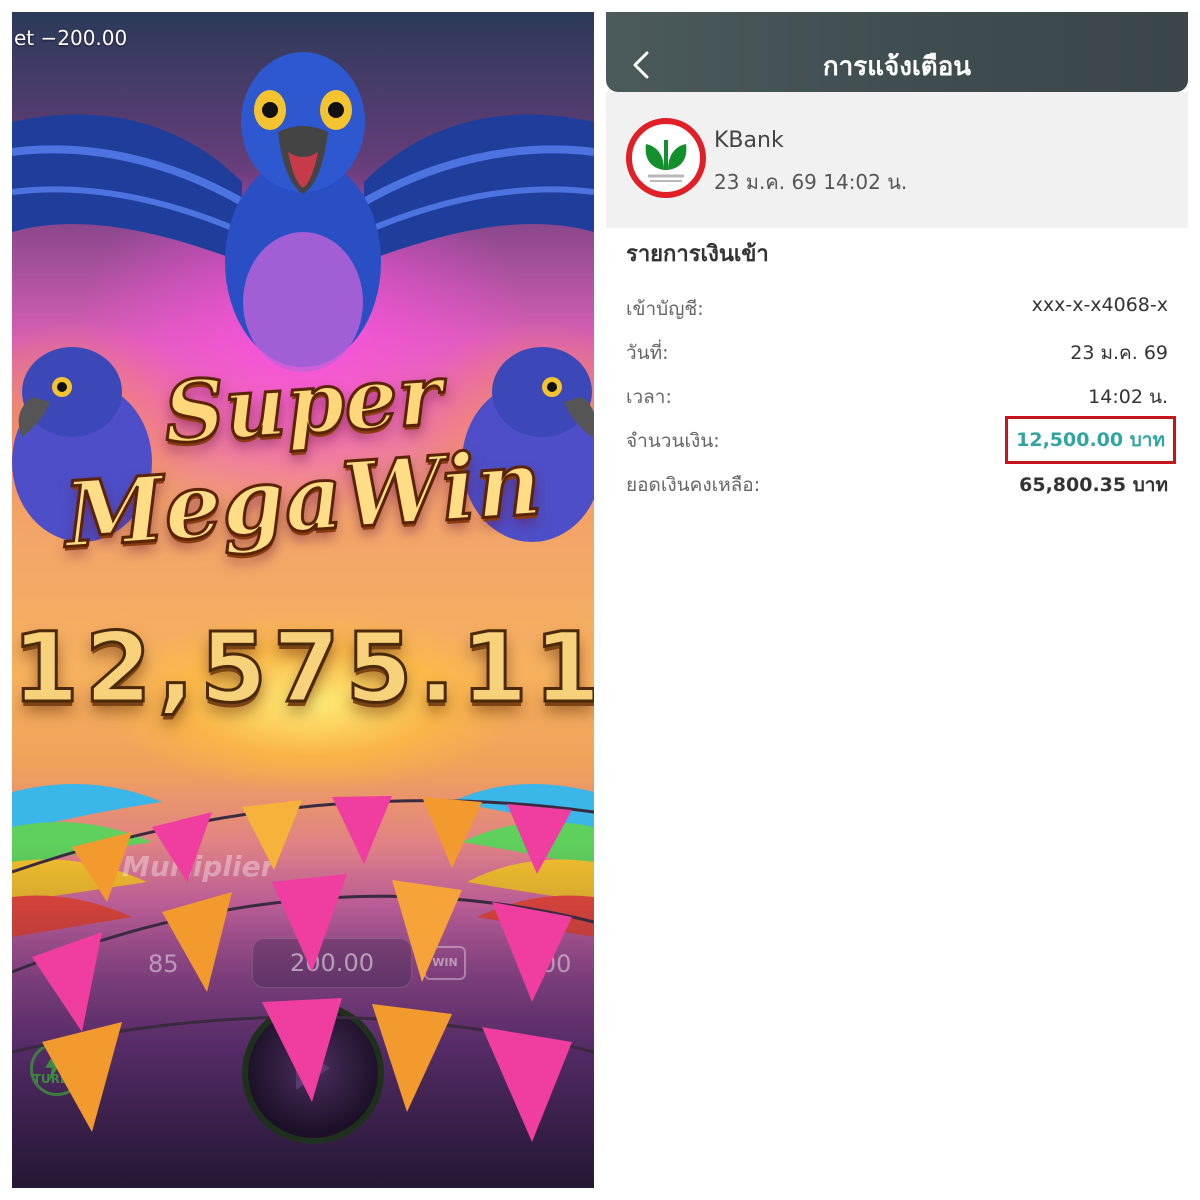  Describe the element at coordinates (303, 668) in the screenshot. I see `win-amount: 12,575.11` at that location.